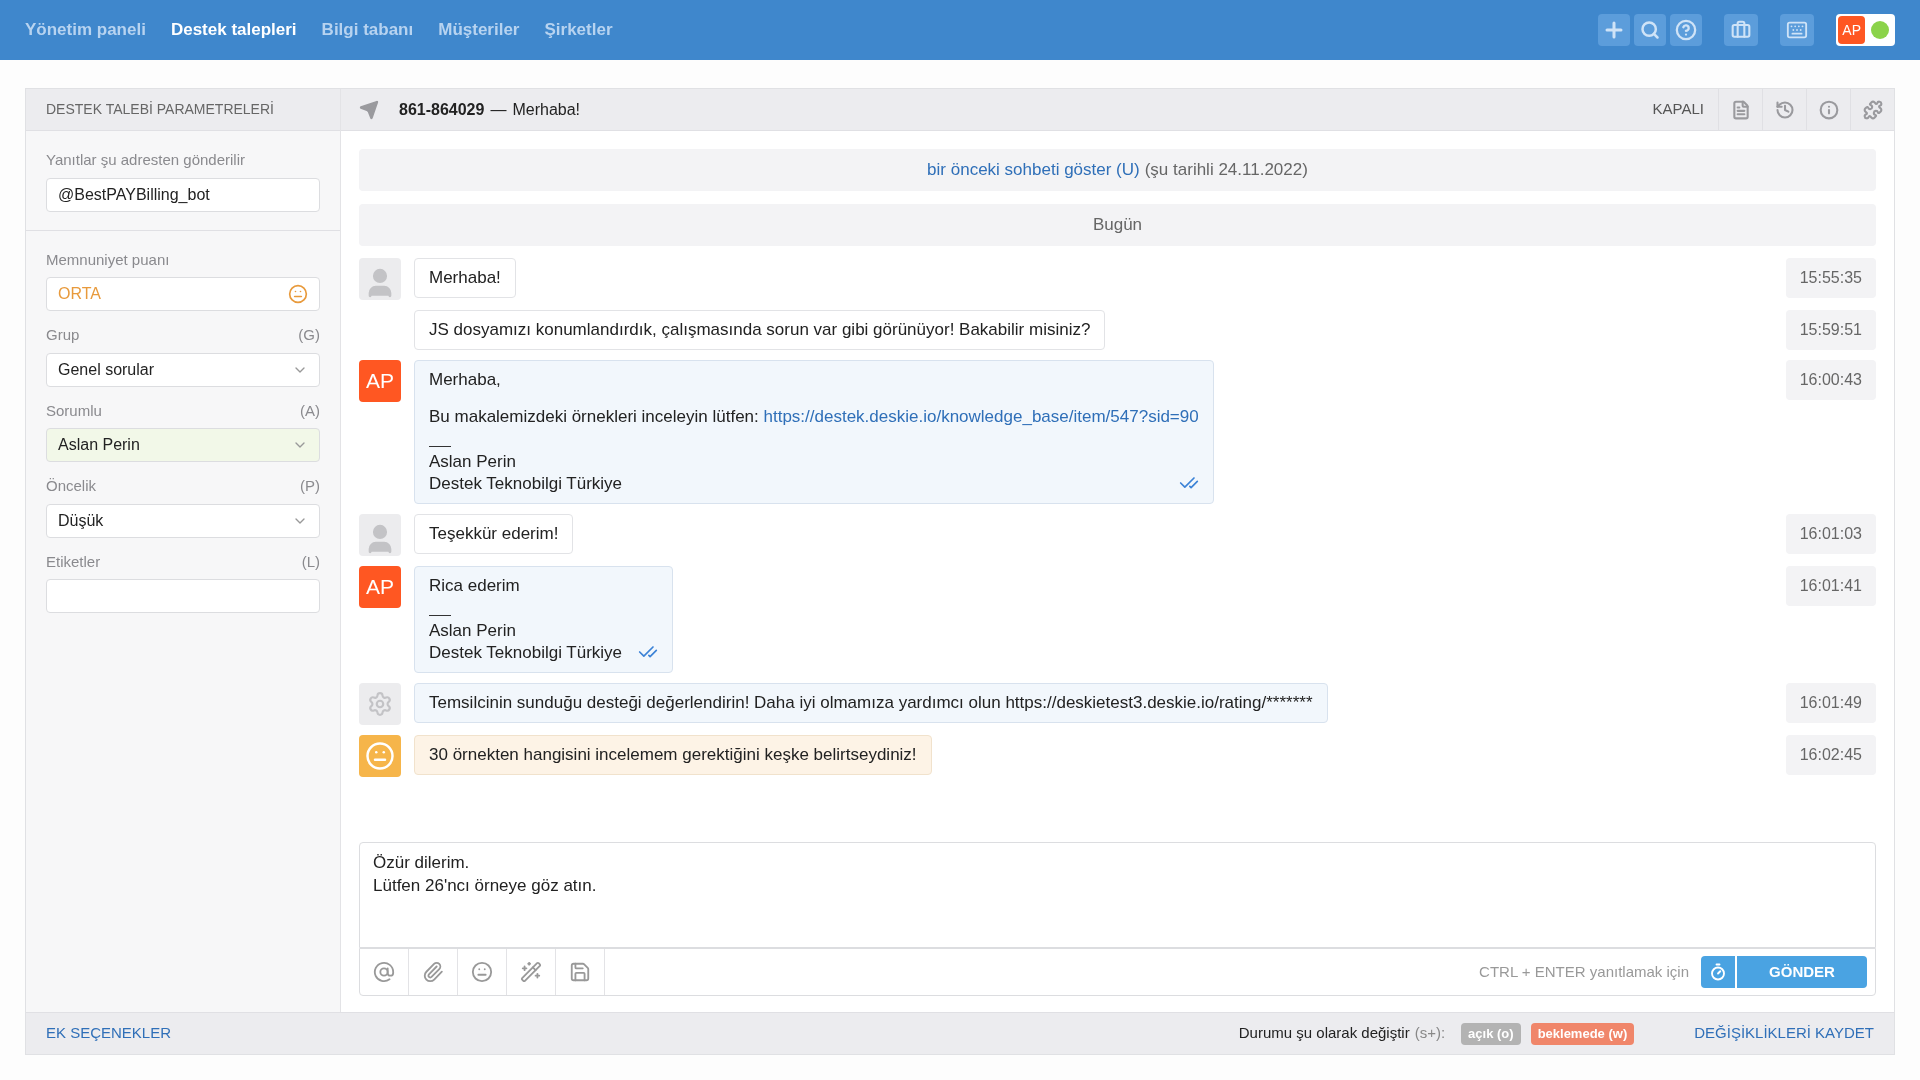 The width and height of the screenshot is (1920, 1080). I want to click on message-text: Merhaba,, so click(465, 379).